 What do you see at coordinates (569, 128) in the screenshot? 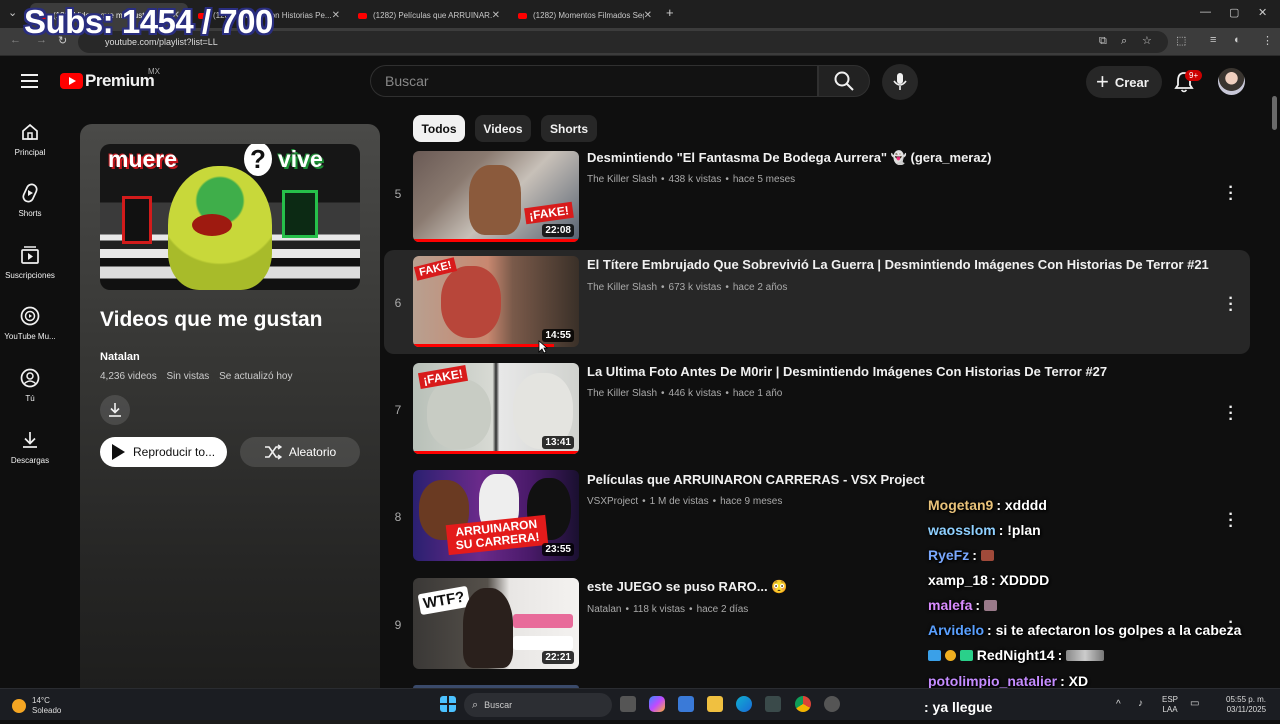
I see `chip-shorts: Shorts` at bounding box center [569, 128].